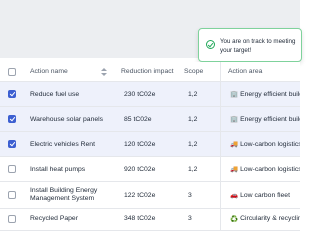 This screenshot has width=320, height=250. What do you see at coordinates (62, 144) in the screenshot?
I see `action-name: Electric vehicles Rent` at bounding box center [62, 144].